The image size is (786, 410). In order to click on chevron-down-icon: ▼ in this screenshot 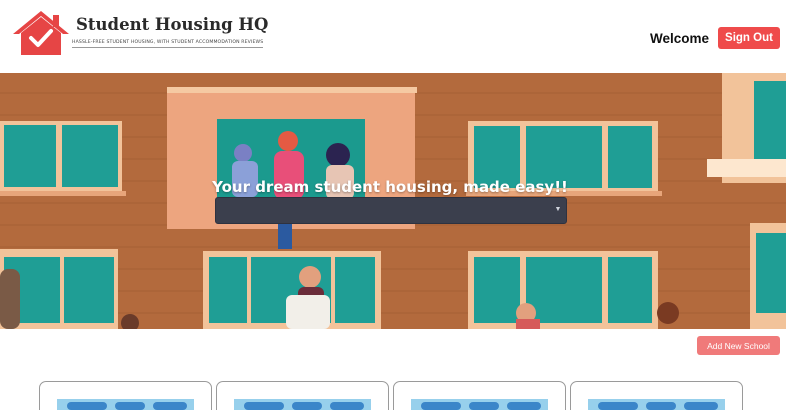, I will do `click(558, 209)`.